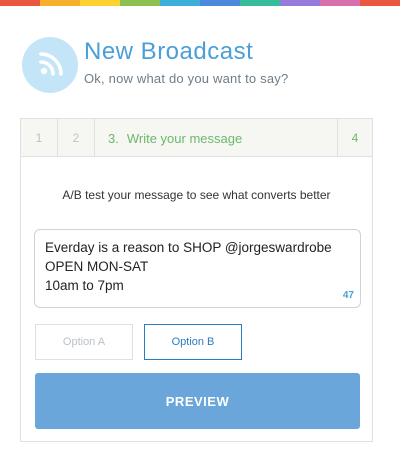  Describe the element at coordinates (186, 78) in the screenshot. I see `page-subtitle: Ok, now what do you want to say?` at that location.